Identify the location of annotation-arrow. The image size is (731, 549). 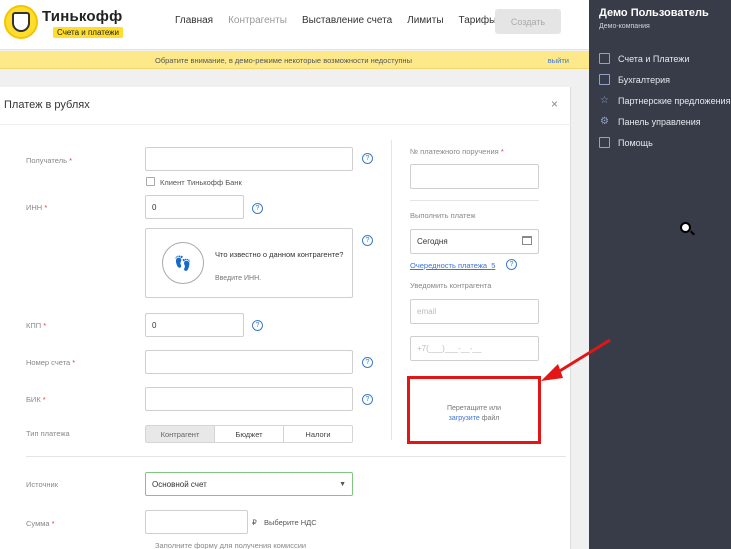
(576, 359).